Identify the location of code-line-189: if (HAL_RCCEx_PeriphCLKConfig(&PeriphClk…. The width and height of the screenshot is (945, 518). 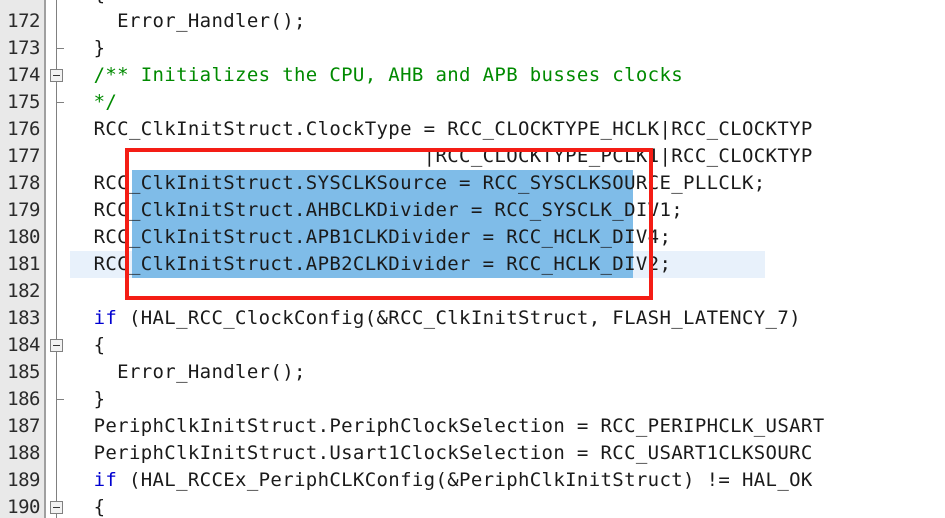
(441, 480).